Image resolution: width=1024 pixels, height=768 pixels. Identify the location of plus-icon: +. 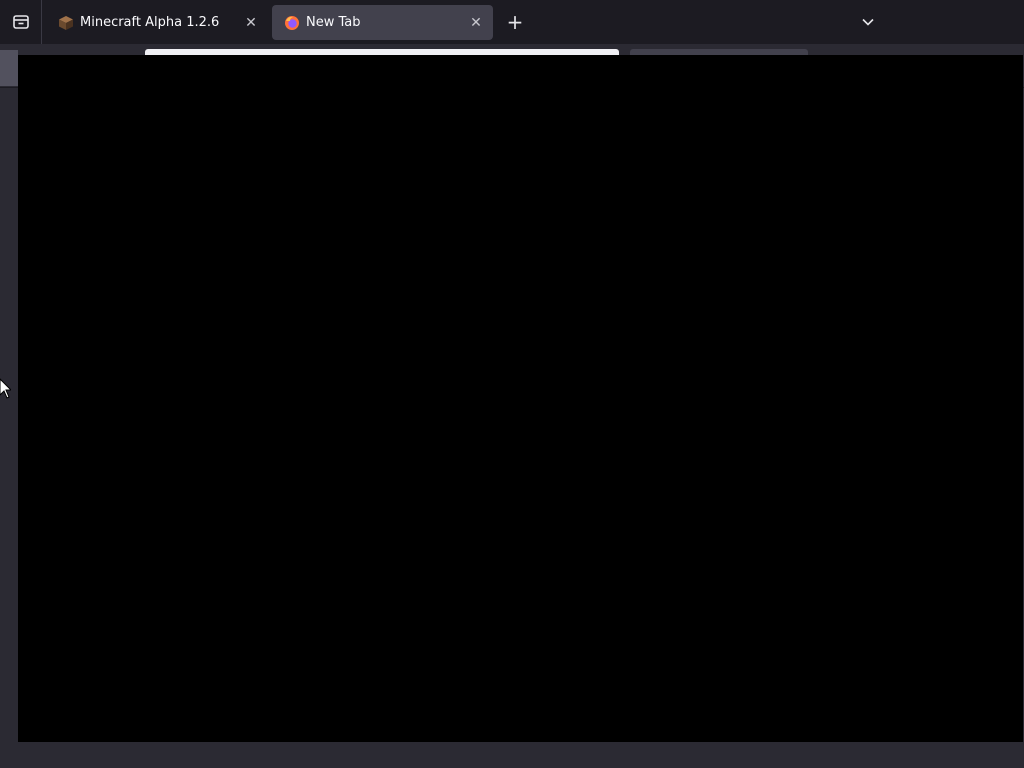
(515, 22).